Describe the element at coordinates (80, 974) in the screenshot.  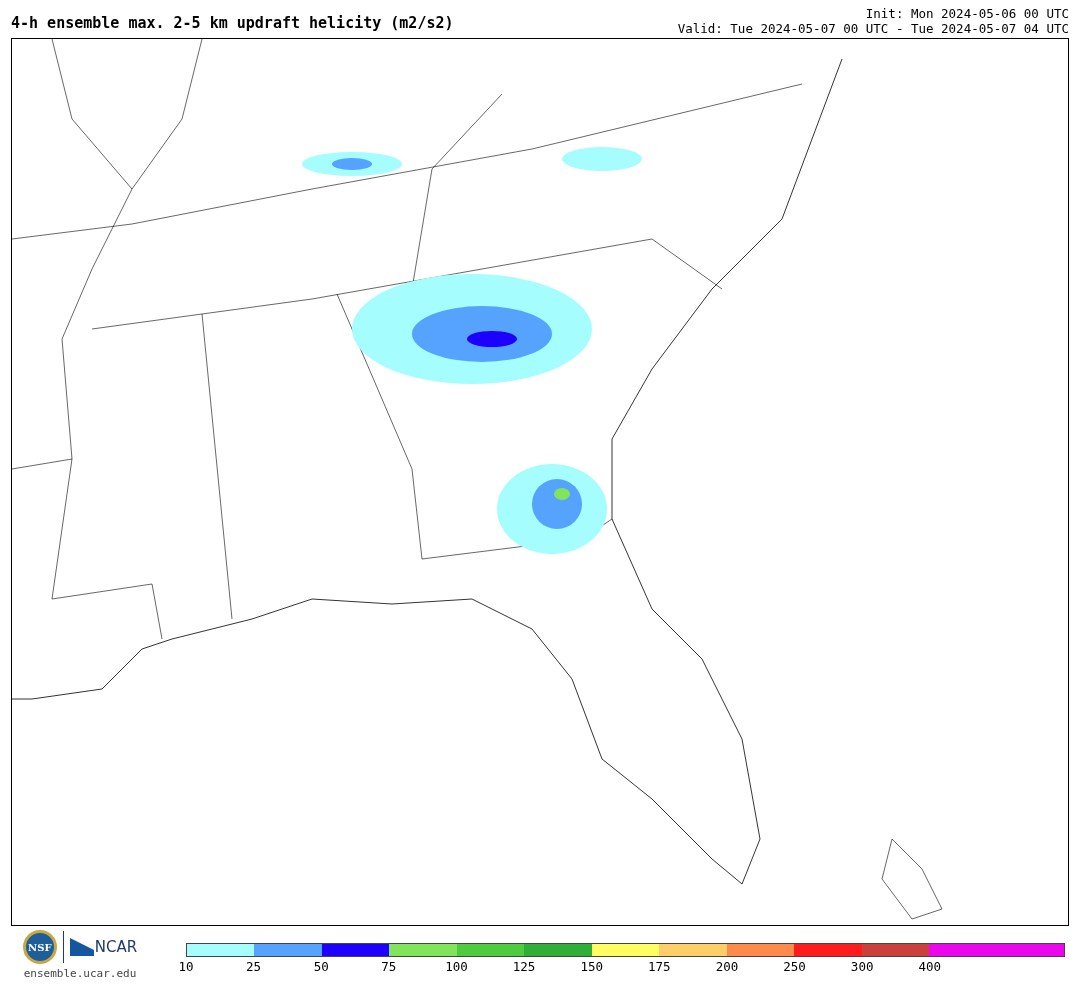
I see `site-url: ensemble.ucar.edu` at that location.